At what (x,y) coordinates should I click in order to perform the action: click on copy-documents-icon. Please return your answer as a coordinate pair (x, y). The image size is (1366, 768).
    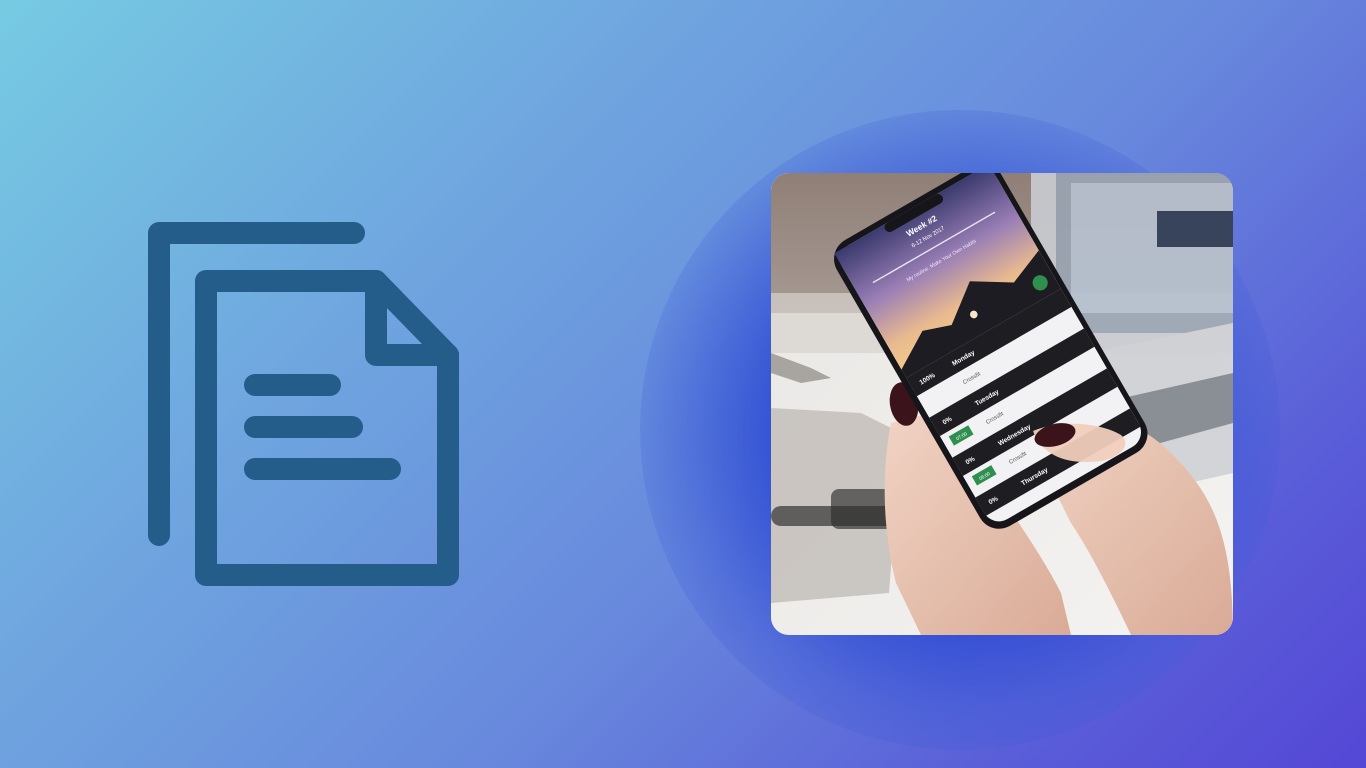
    Looking at the image, I should click on (303, 404).